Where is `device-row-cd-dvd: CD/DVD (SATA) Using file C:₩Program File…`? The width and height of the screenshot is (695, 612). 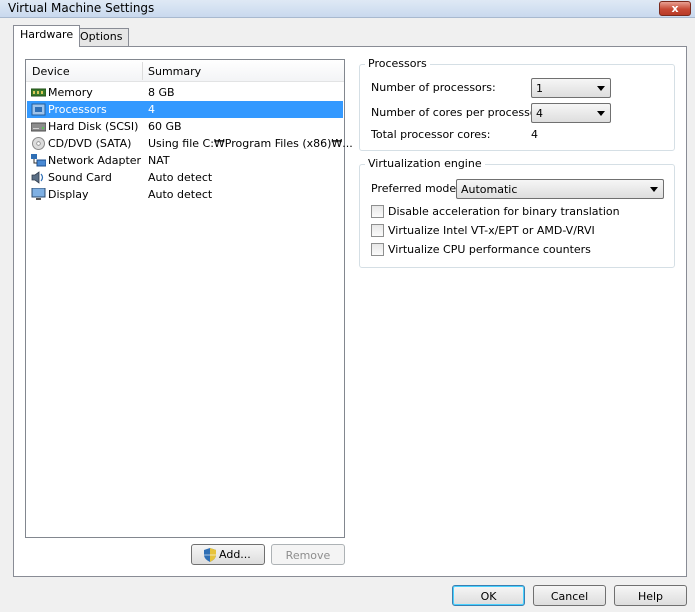 device-row-cd-dvd: CD/DVD (SATA) Using file C:₩Program File… is located at coordinates (190, 143).